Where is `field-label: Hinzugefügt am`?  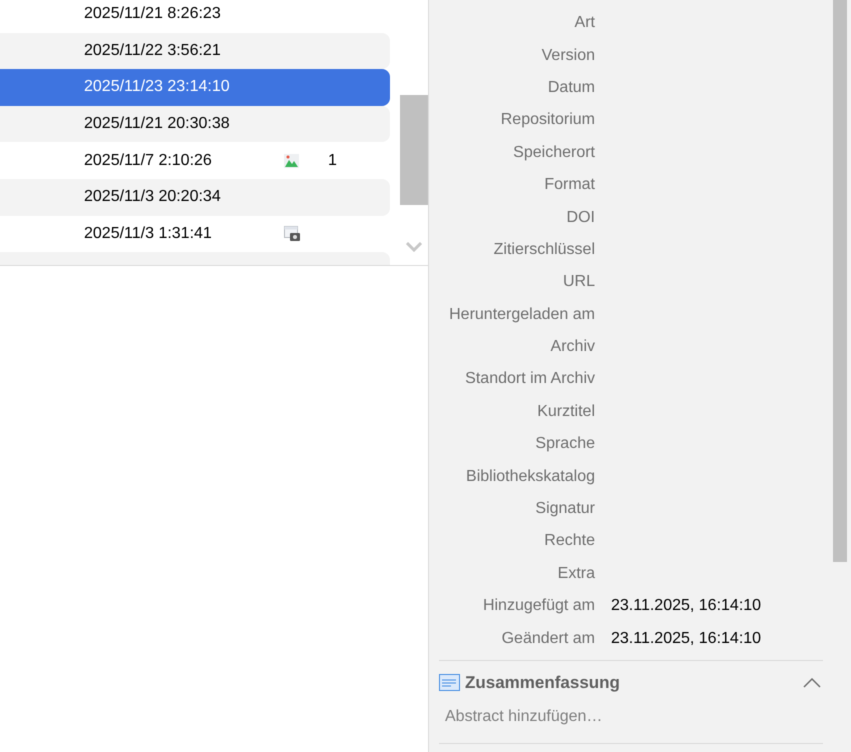
field-label: Hinzugefügt am is located at coordinates (538, 606).